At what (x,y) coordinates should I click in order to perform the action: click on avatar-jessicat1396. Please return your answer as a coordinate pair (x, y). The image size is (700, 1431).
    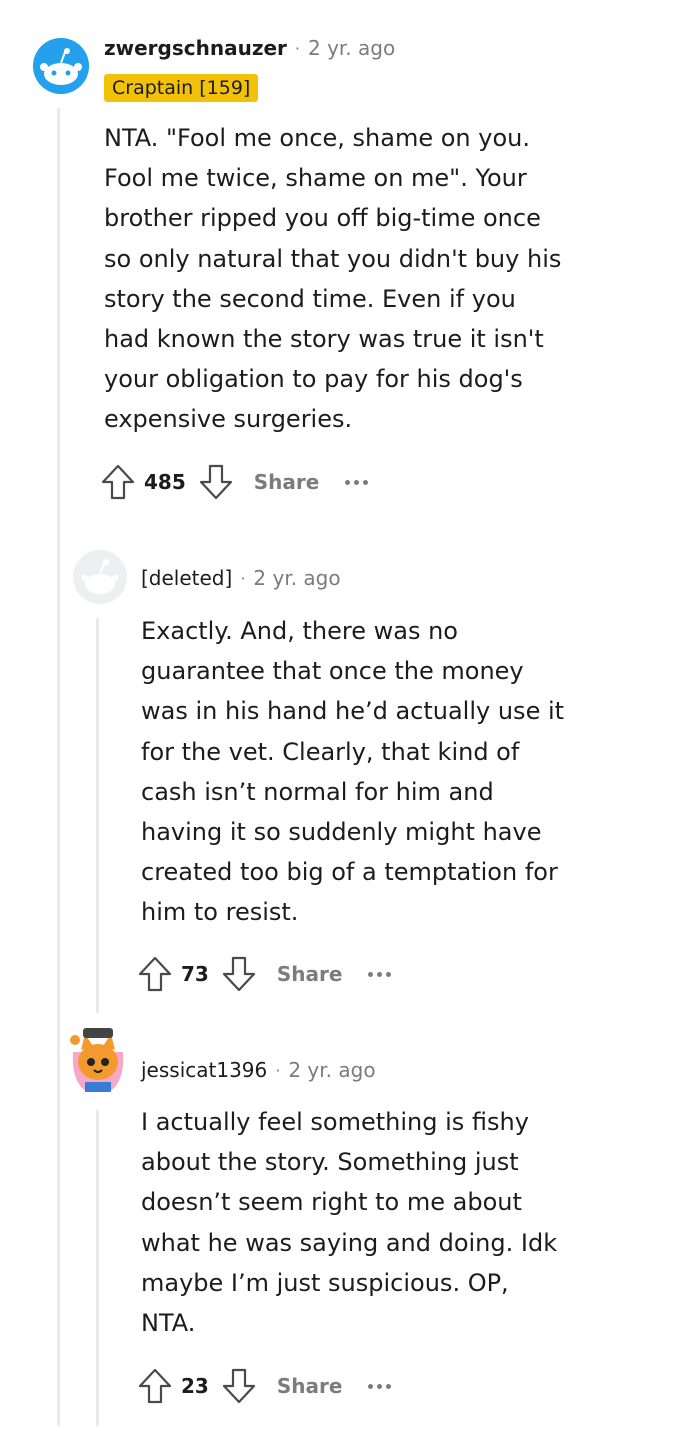
    Looking at the image, I should click on (98, 1059).